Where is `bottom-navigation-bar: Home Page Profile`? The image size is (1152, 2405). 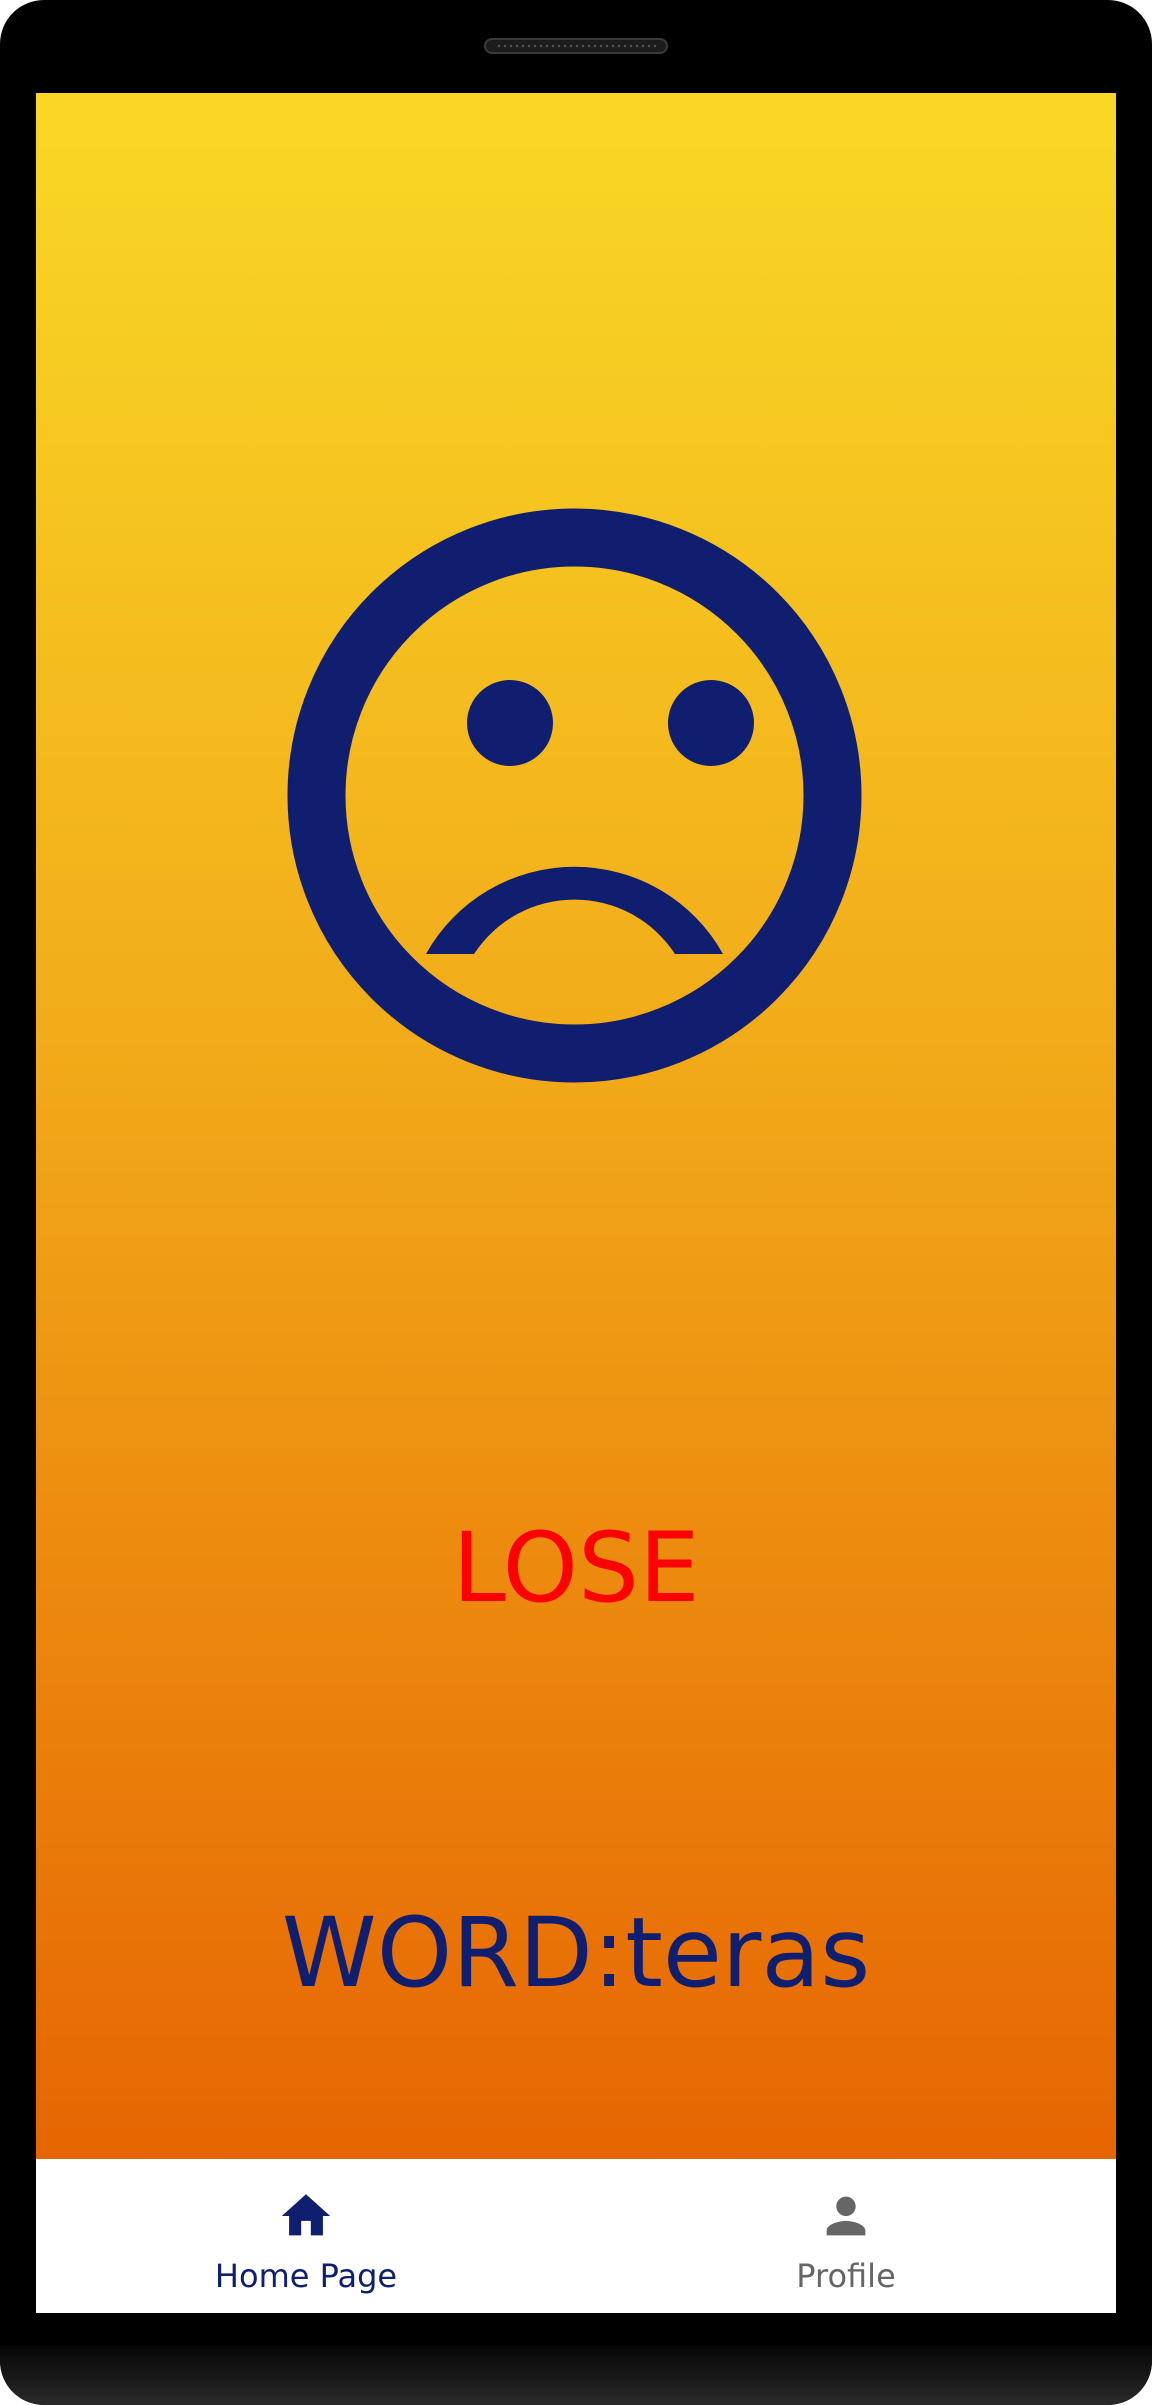
bottom-navigation-bar: Home Page Profile is located at coordinates (576, 2236).